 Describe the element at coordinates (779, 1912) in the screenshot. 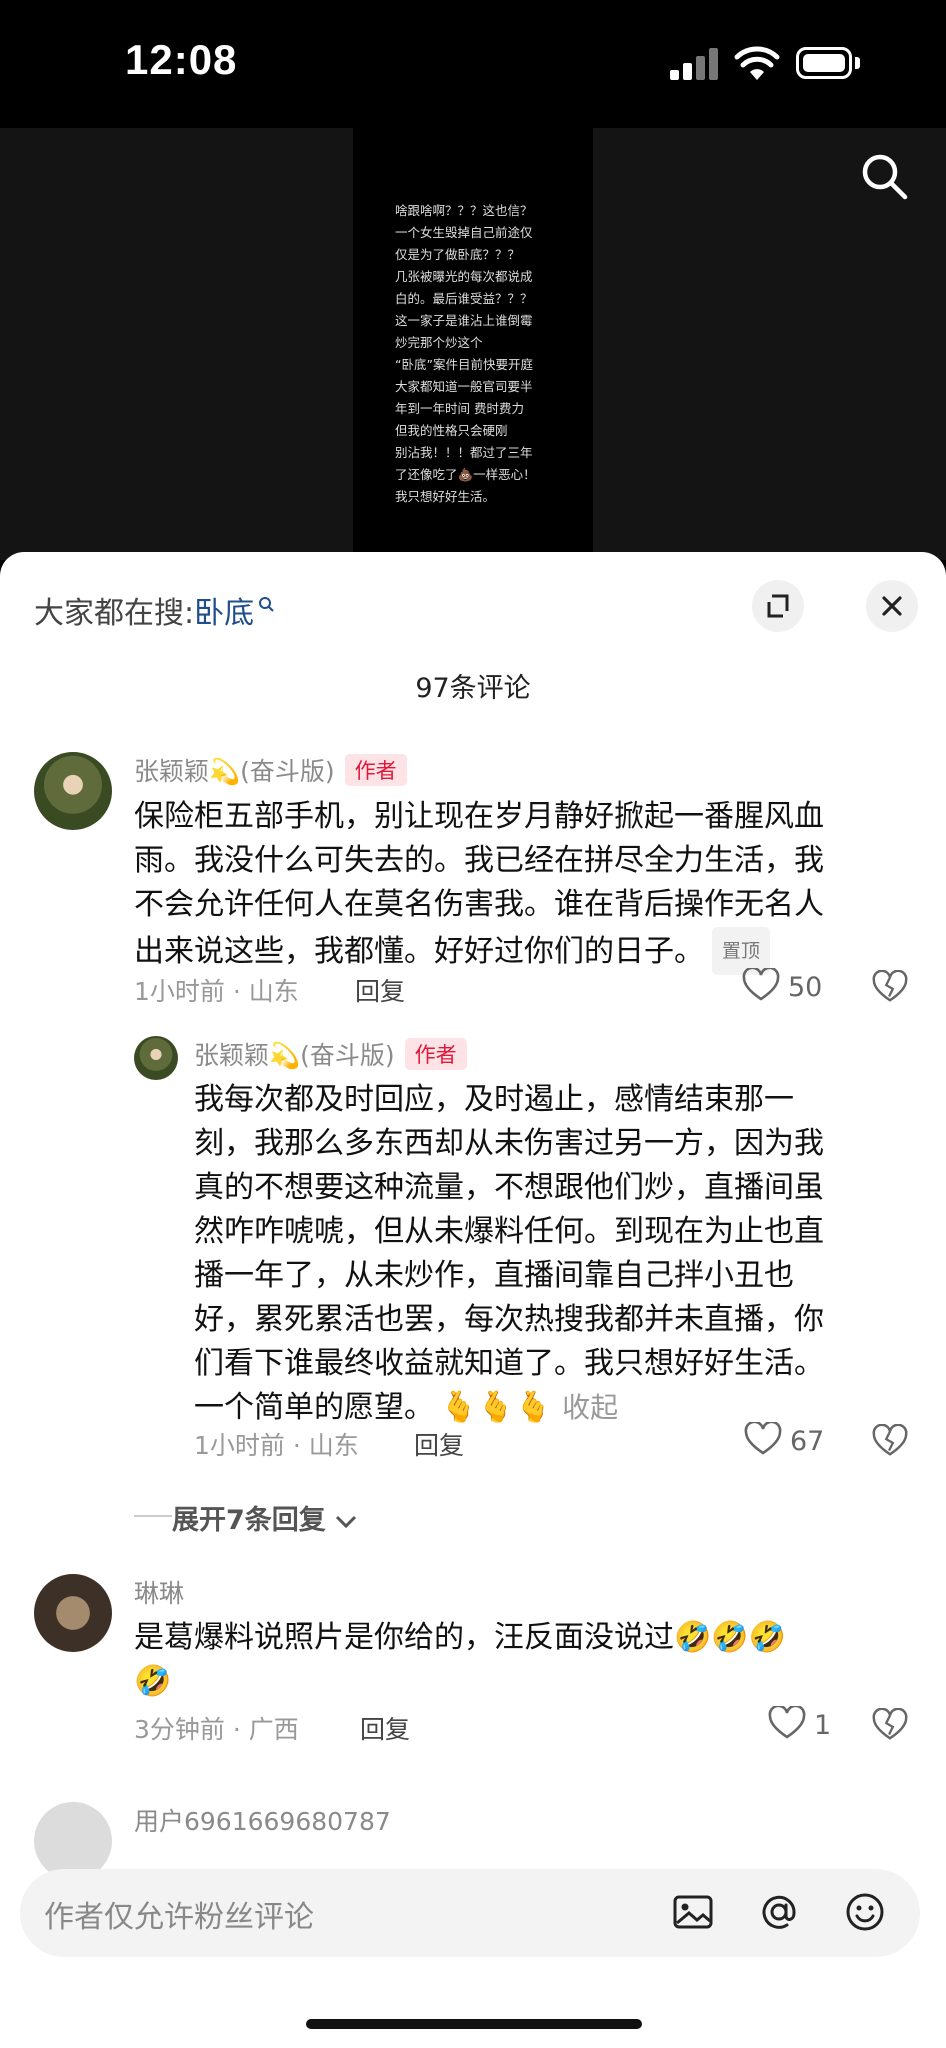

I see `mention-icon` at that location.